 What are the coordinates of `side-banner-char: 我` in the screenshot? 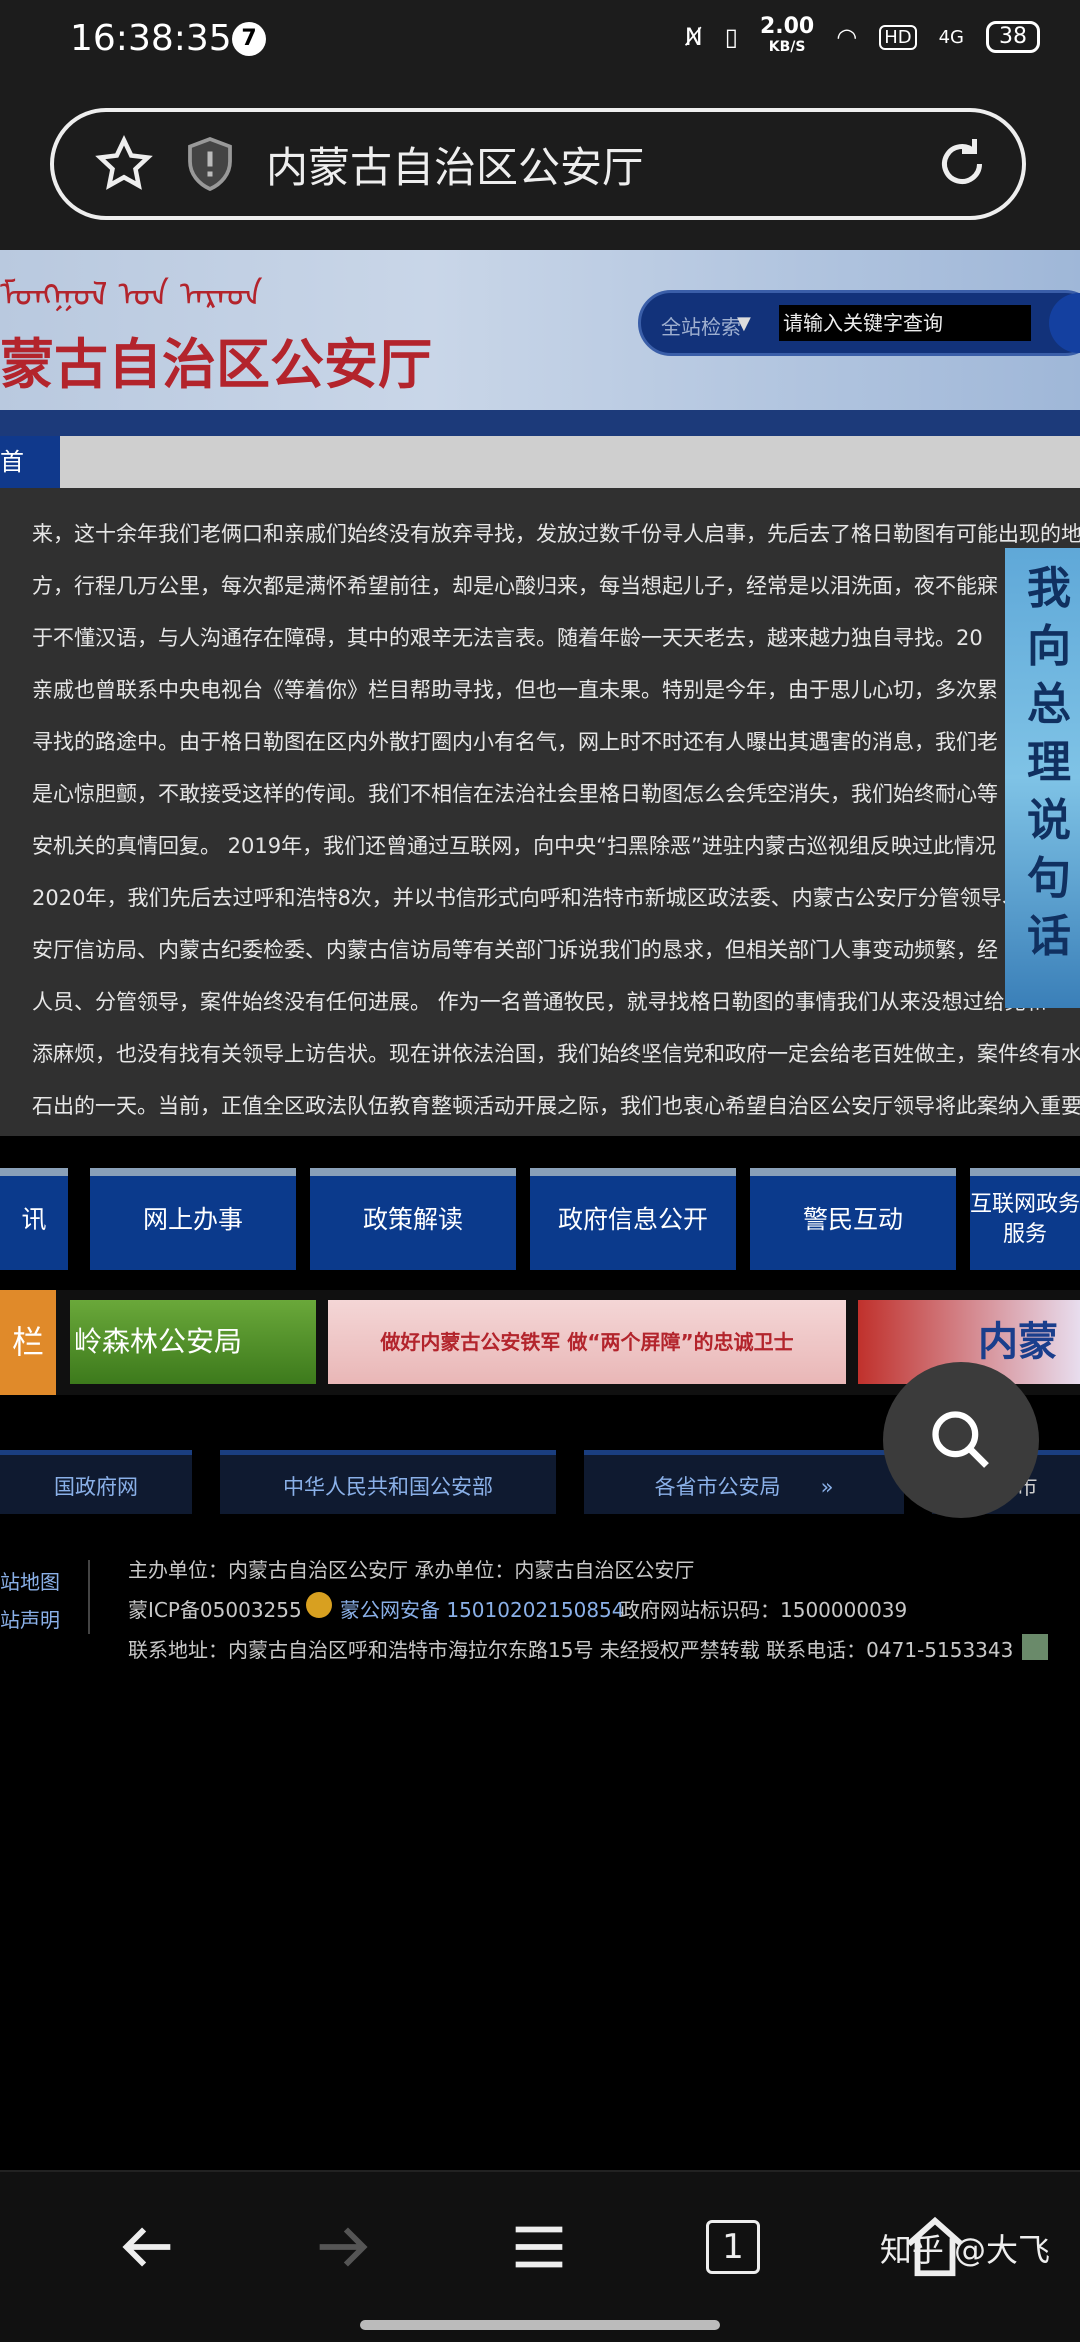 It's located at (1049, 588).